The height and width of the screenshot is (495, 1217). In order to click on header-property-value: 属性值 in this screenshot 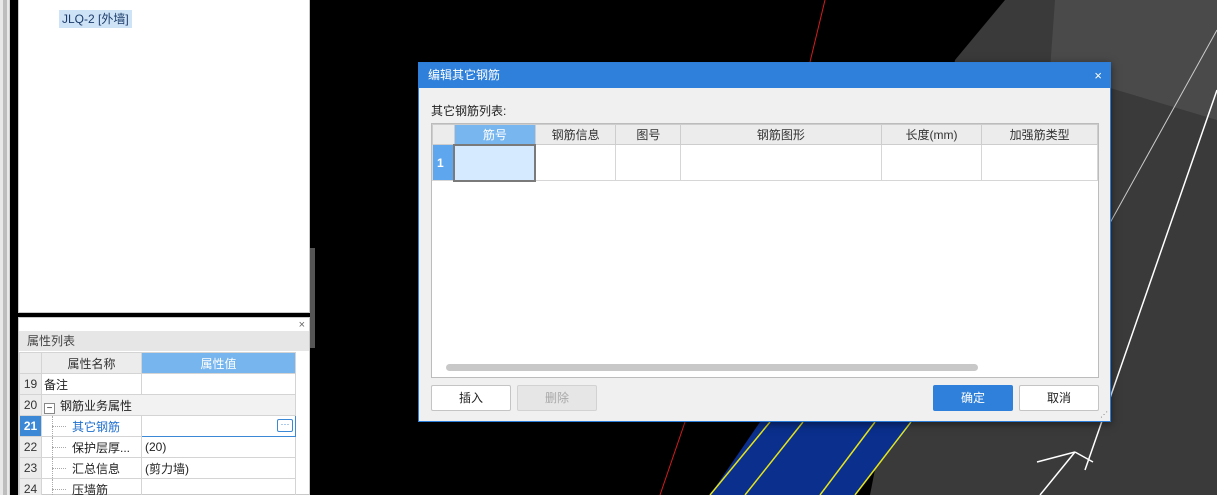, I will do `click(218, 363)`.